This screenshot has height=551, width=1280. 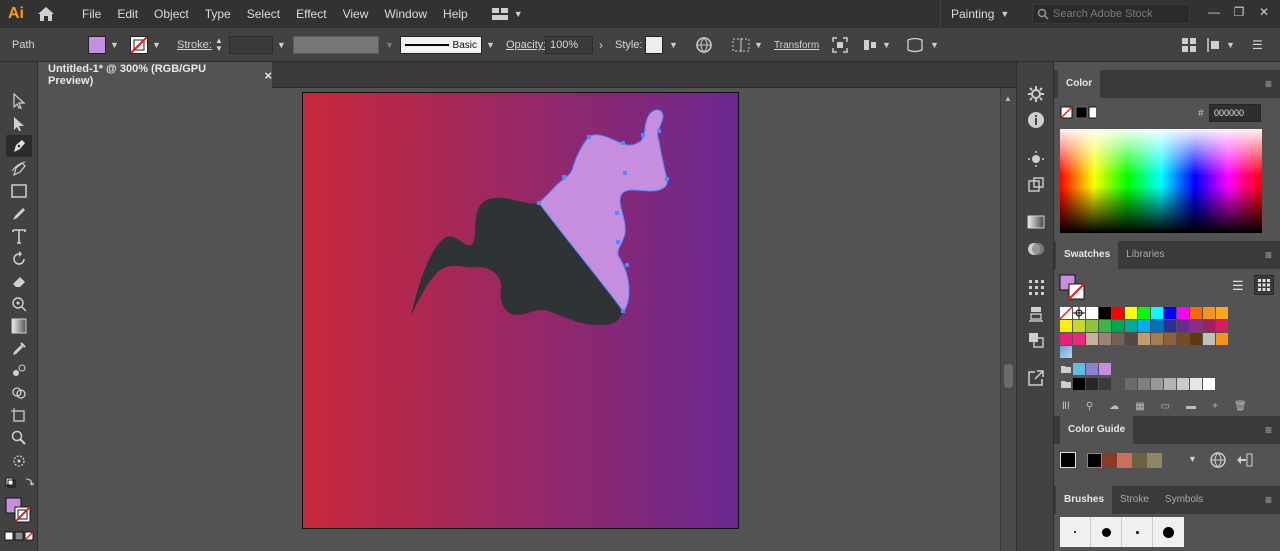 What do you see at coordinates (1111, 14) in the screenshot?
I see `stock-search-input: Search Adobe Stock` at bounding box center [1111, 14].